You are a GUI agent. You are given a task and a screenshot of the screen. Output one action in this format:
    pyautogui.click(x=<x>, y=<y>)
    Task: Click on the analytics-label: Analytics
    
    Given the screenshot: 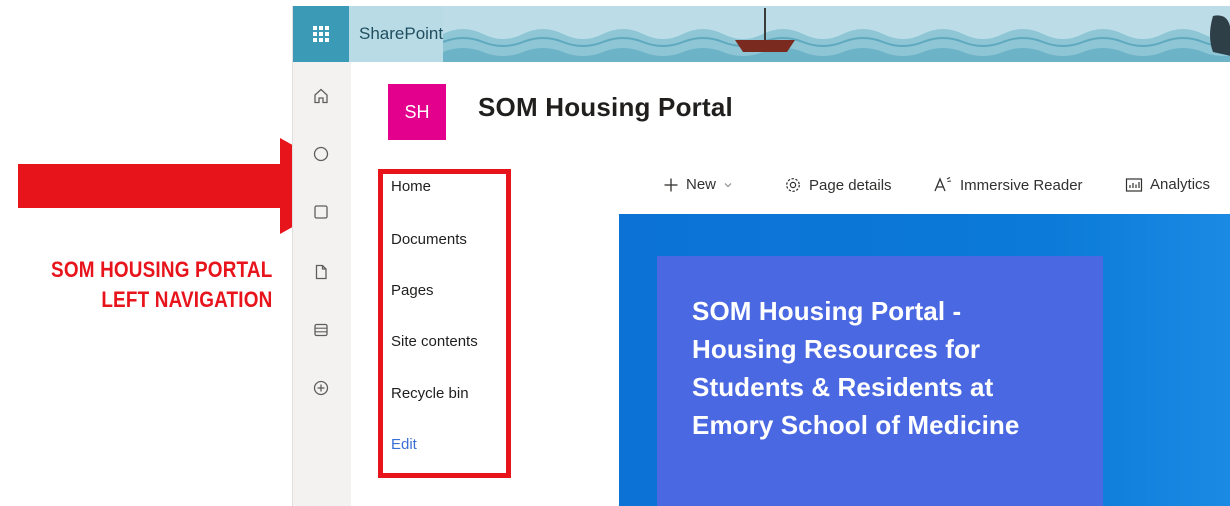 What is the action you would take?
    pyautogui.click(x=1180, y=184)
    